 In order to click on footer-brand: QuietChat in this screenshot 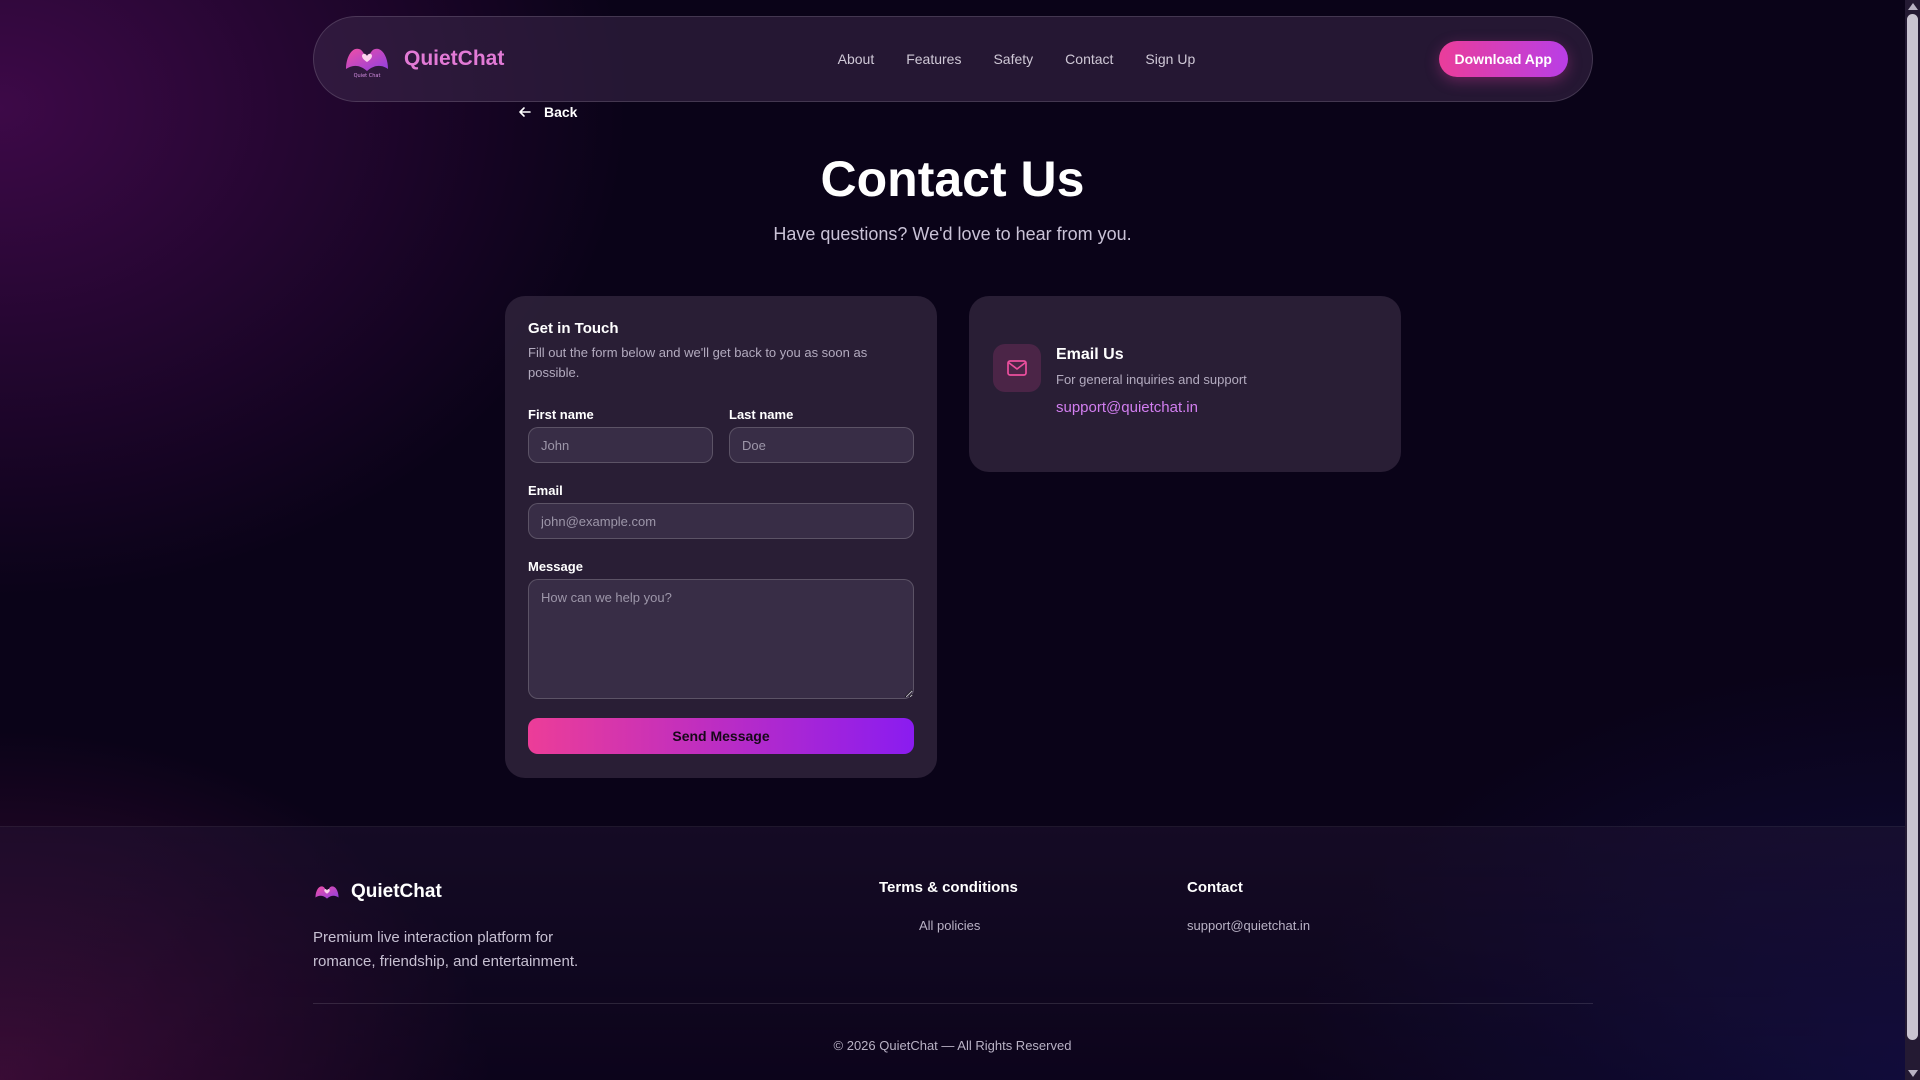, I will do `click(377, 892)`.